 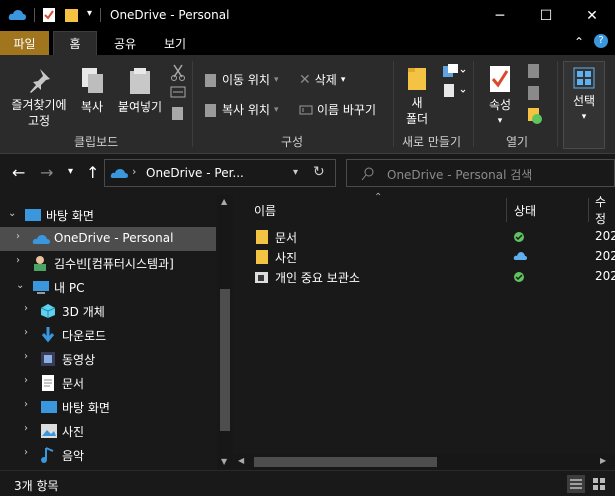 What do you see at coordinates (433, 277) in the screenshot?
I see `file-row: 개인 중요 보관소 202` at bounding box center [433, 277].